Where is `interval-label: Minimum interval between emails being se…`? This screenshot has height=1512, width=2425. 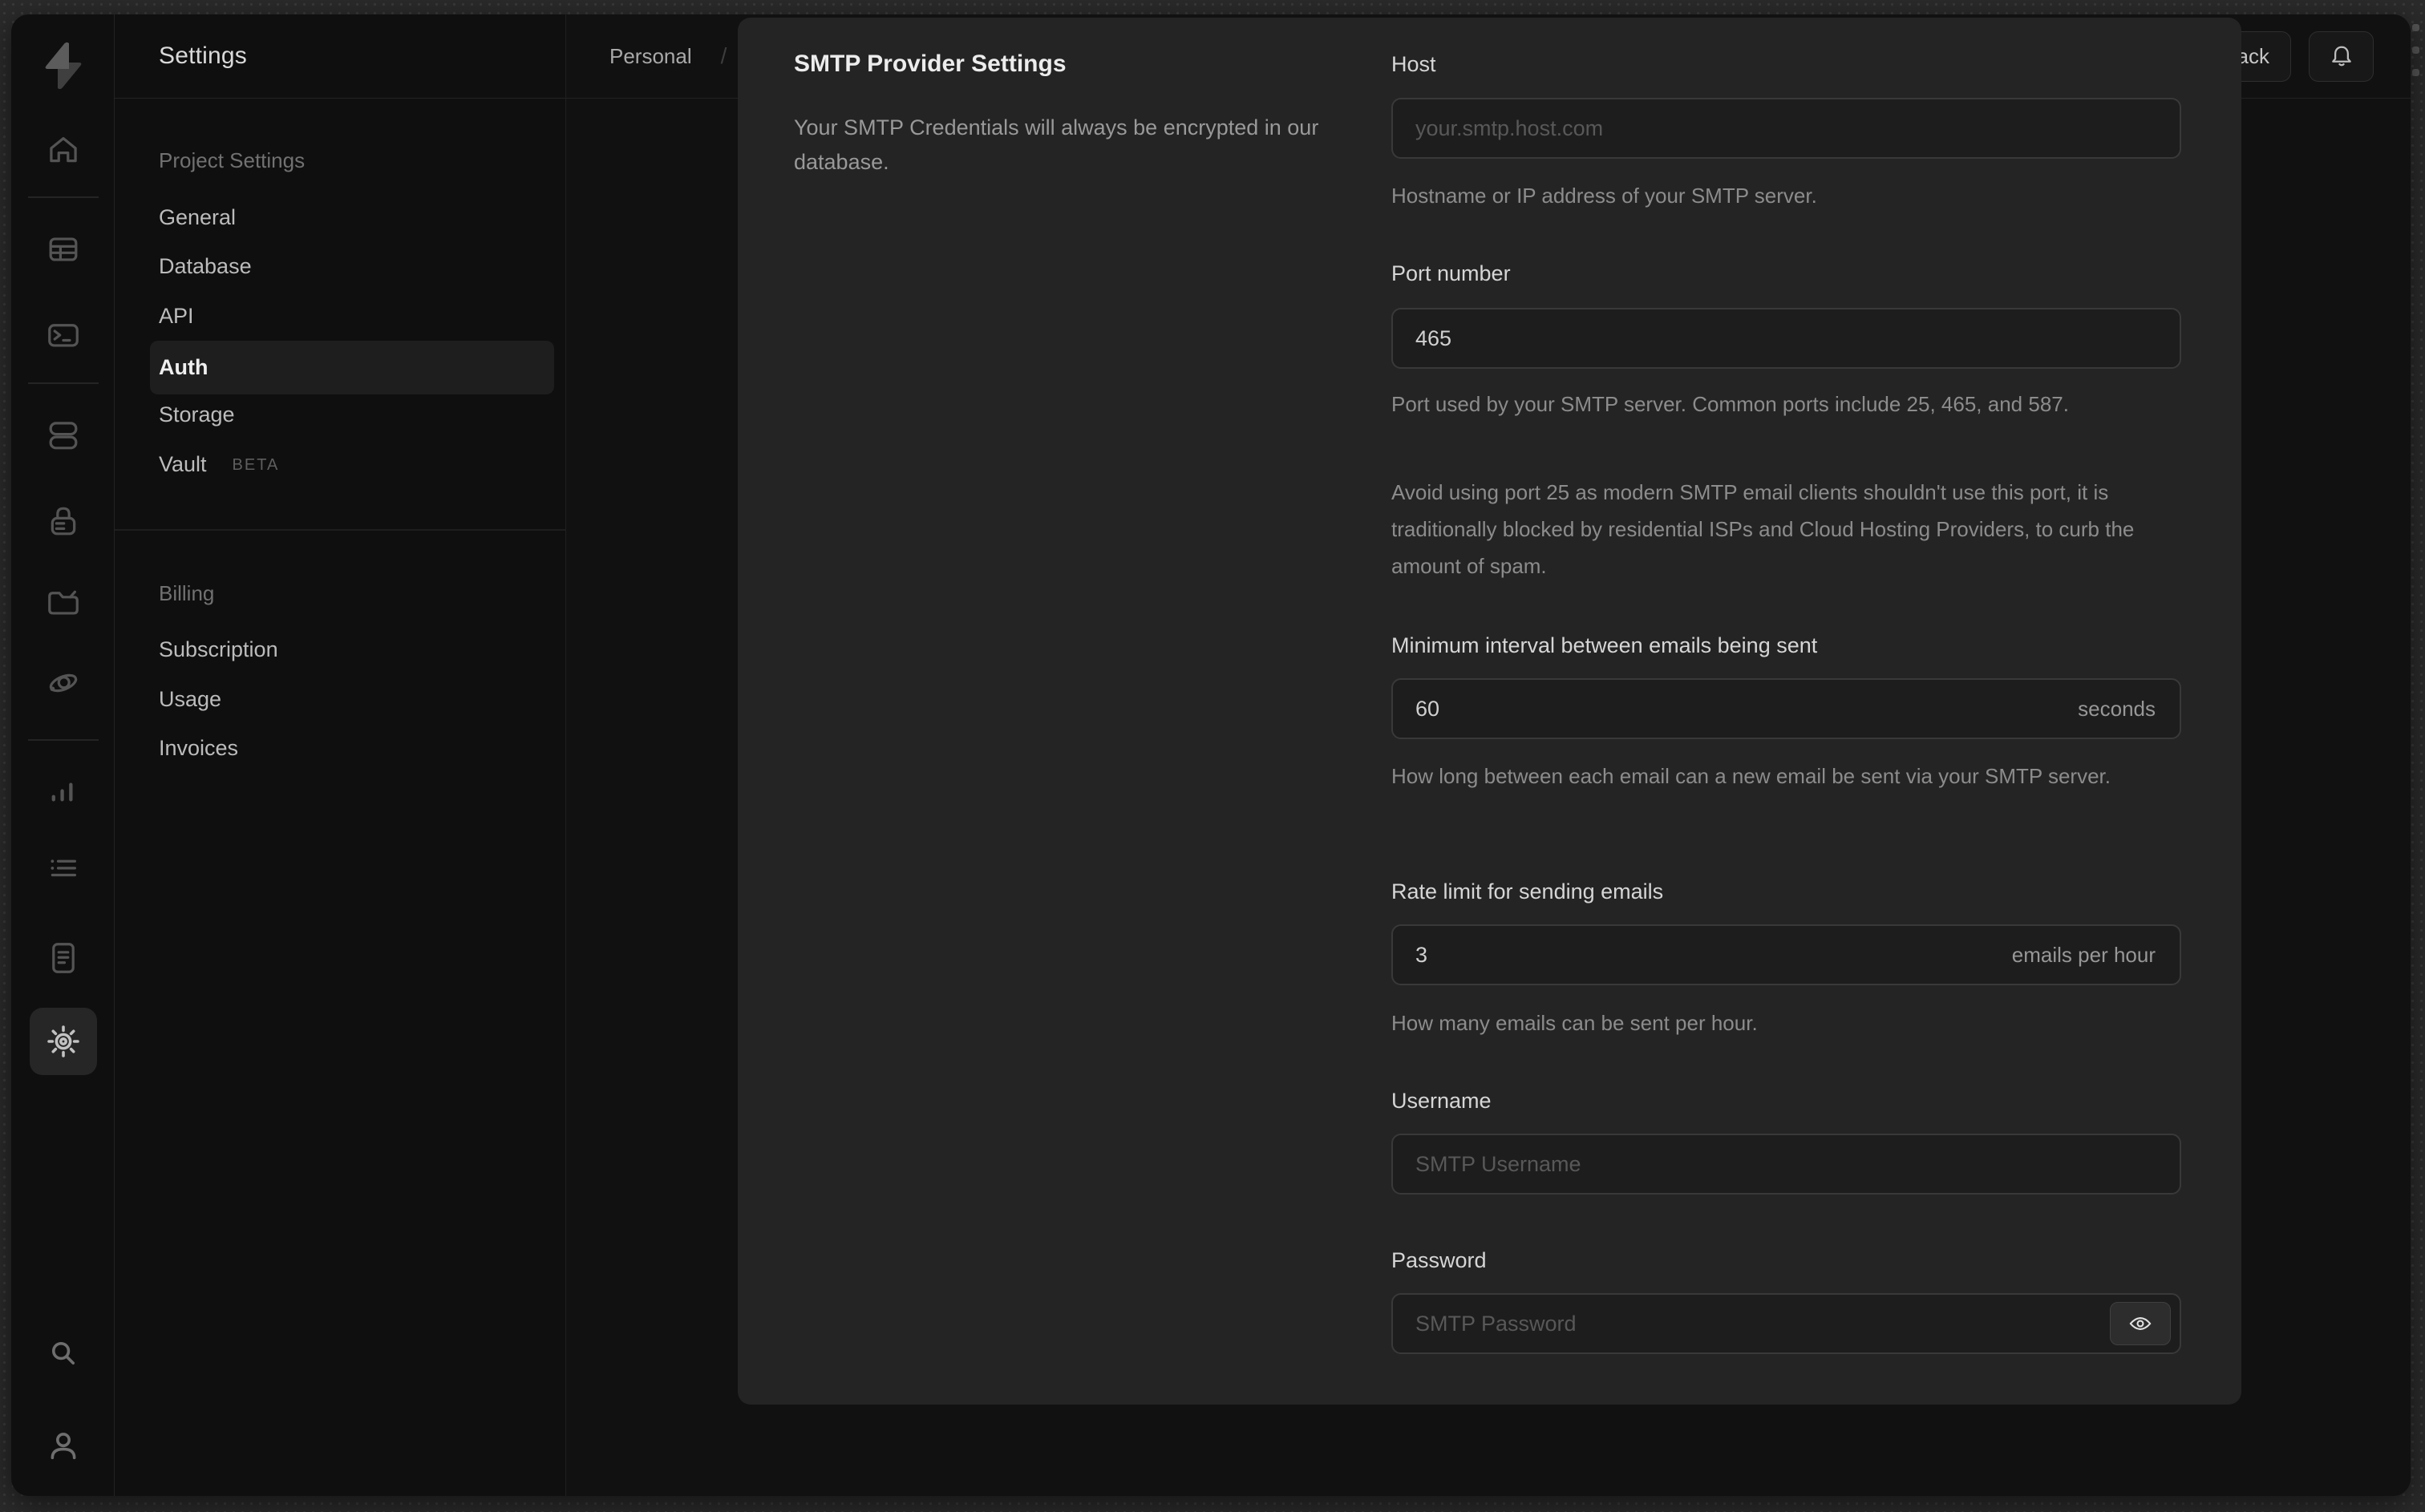
interval-label: Minimum interval between emails being se… is located at coordinates (1604, 645).